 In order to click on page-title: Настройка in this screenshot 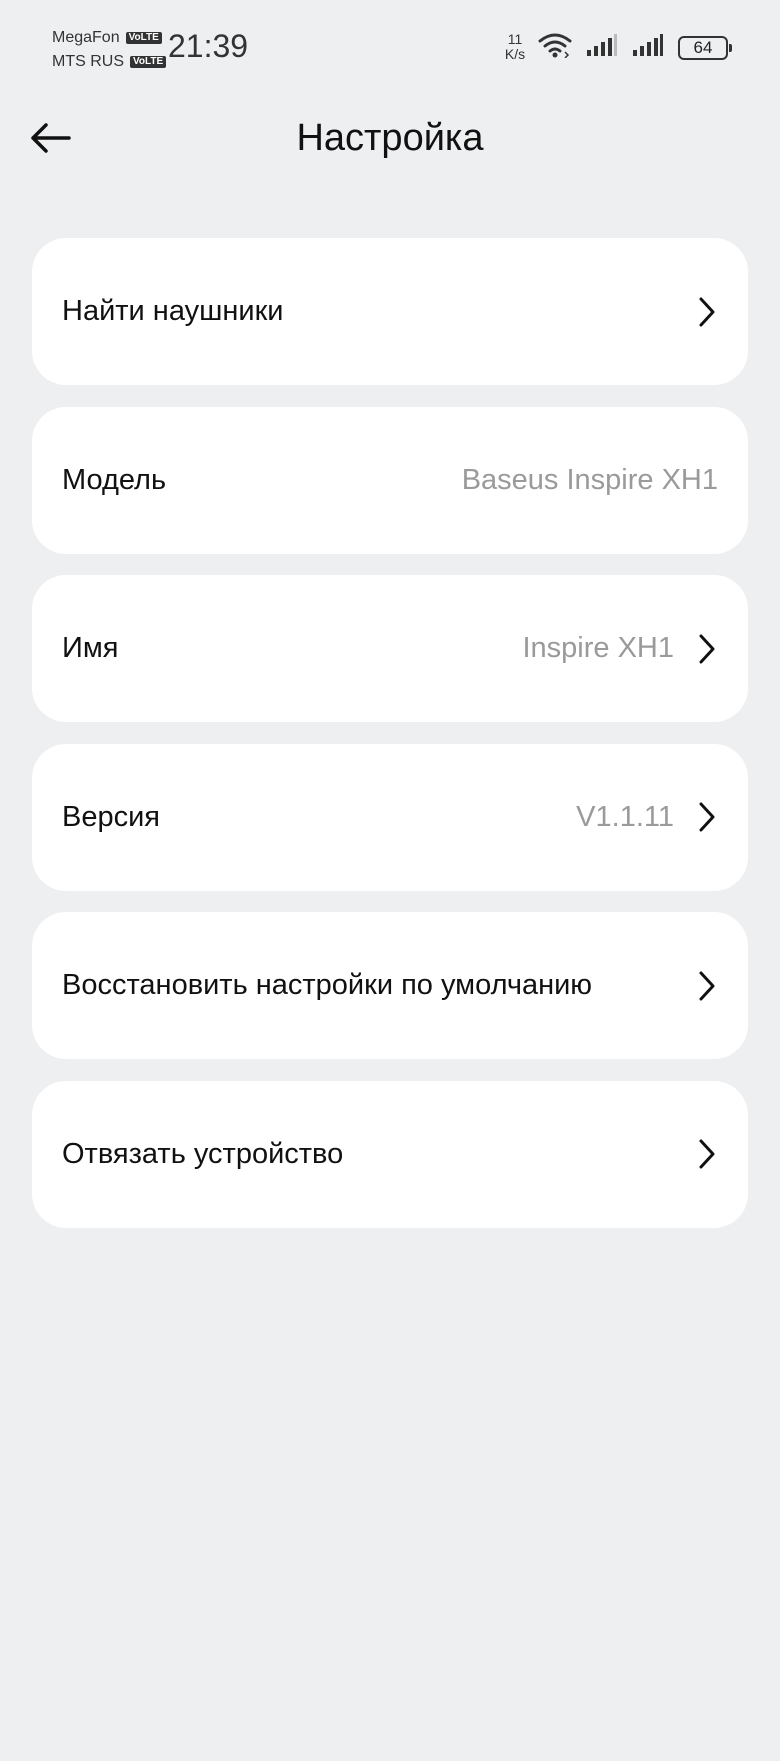, I will do `click(390, 138)`.